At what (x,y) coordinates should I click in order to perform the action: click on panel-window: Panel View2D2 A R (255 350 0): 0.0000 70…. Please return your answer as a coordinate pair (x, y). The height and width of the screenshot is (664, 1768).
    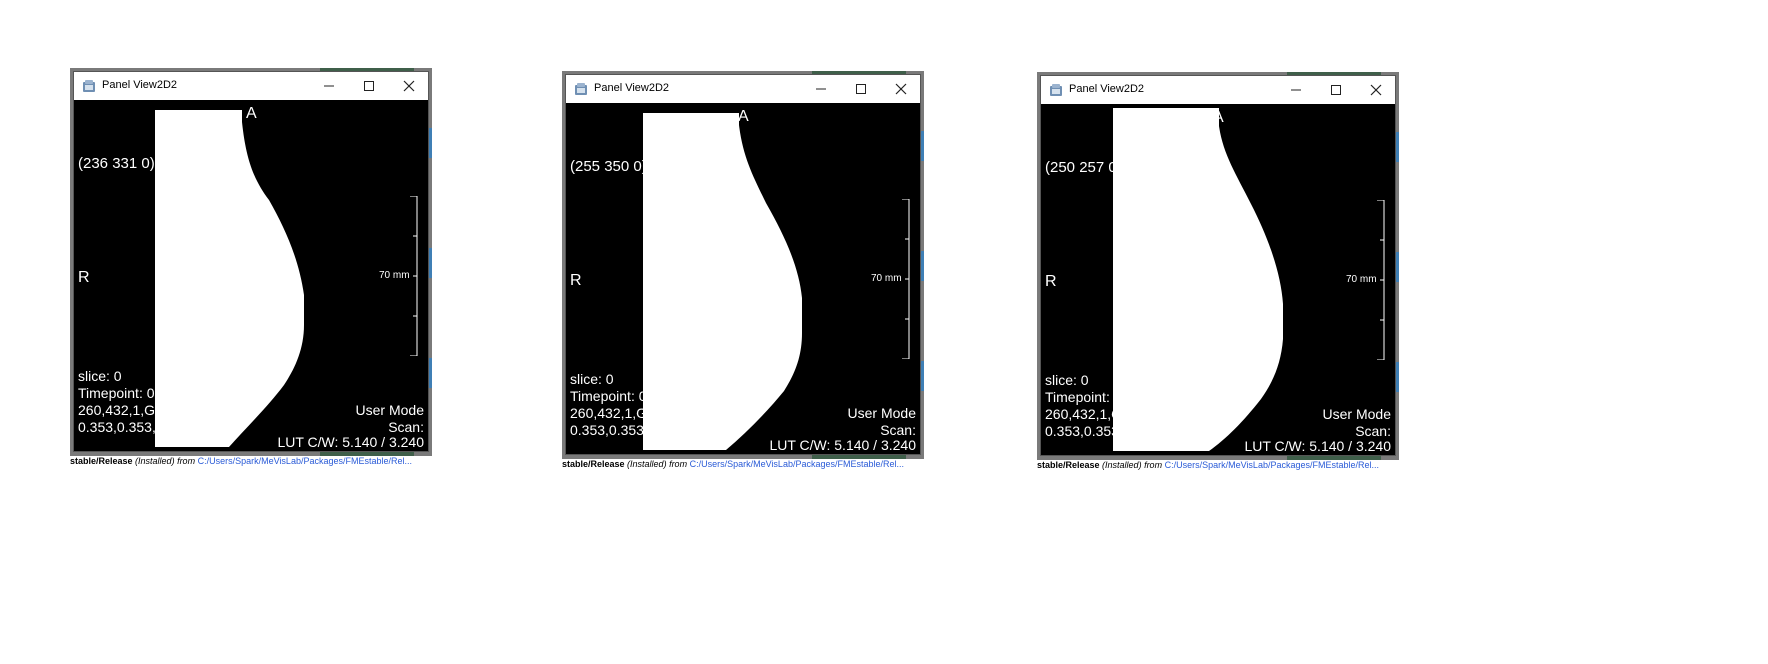
    Looking at the image, I should click on (743, 264).